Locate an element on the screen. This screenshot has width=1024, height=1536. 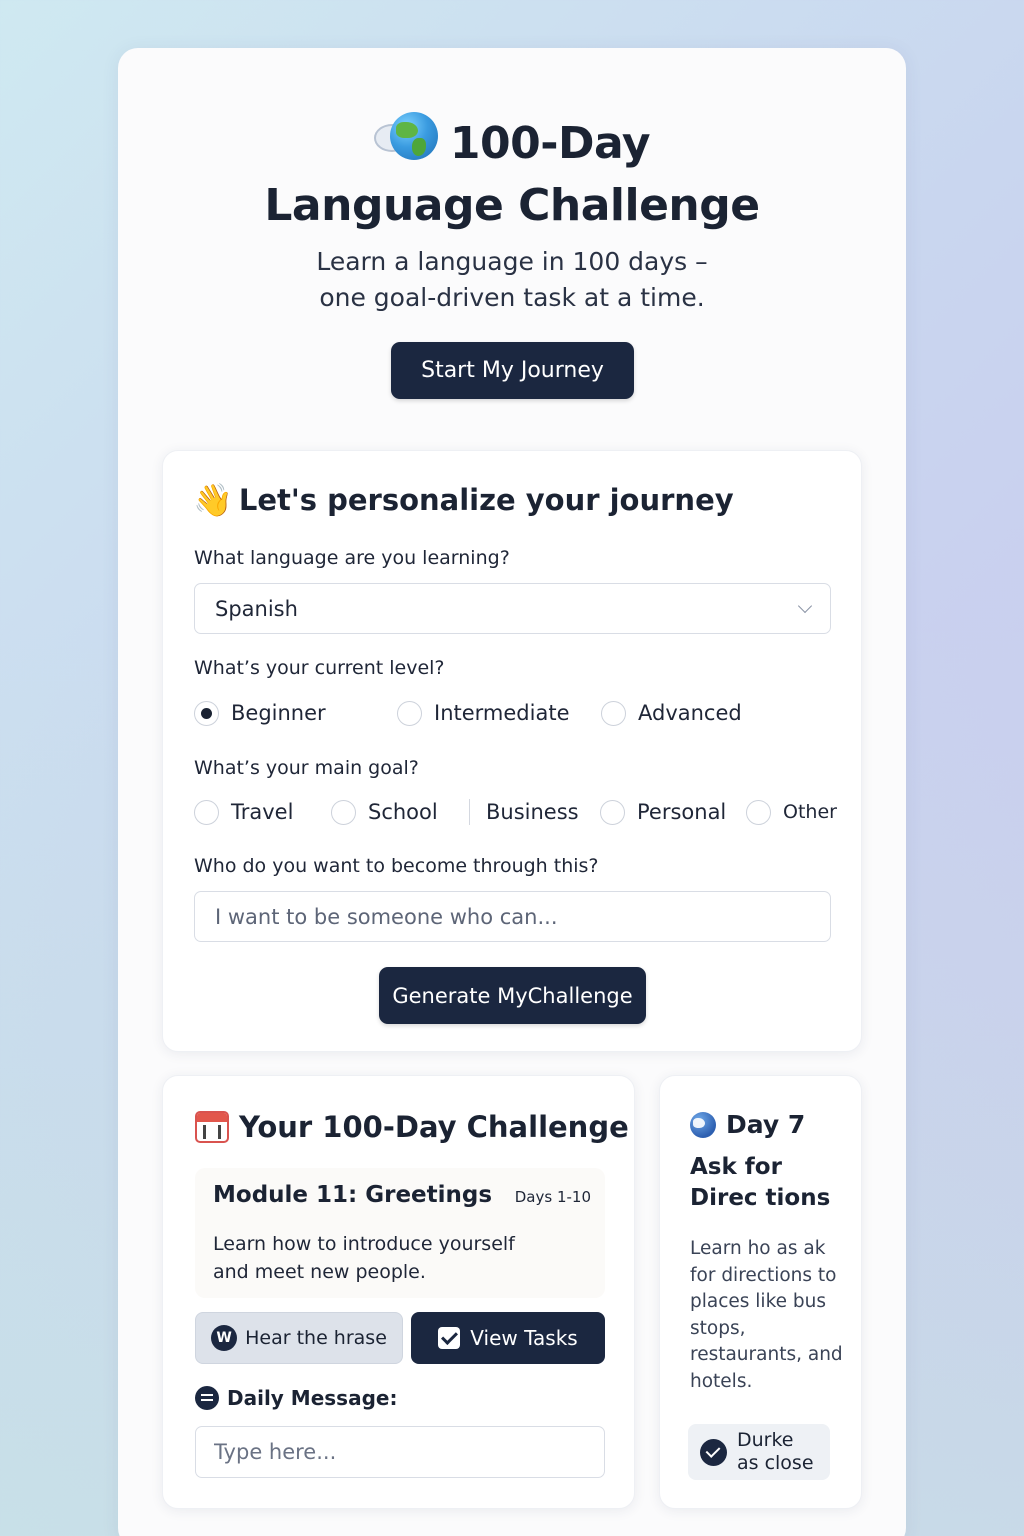
challenge-heading: Your 100-Day Challenge is located at coordinates (412, 1127).